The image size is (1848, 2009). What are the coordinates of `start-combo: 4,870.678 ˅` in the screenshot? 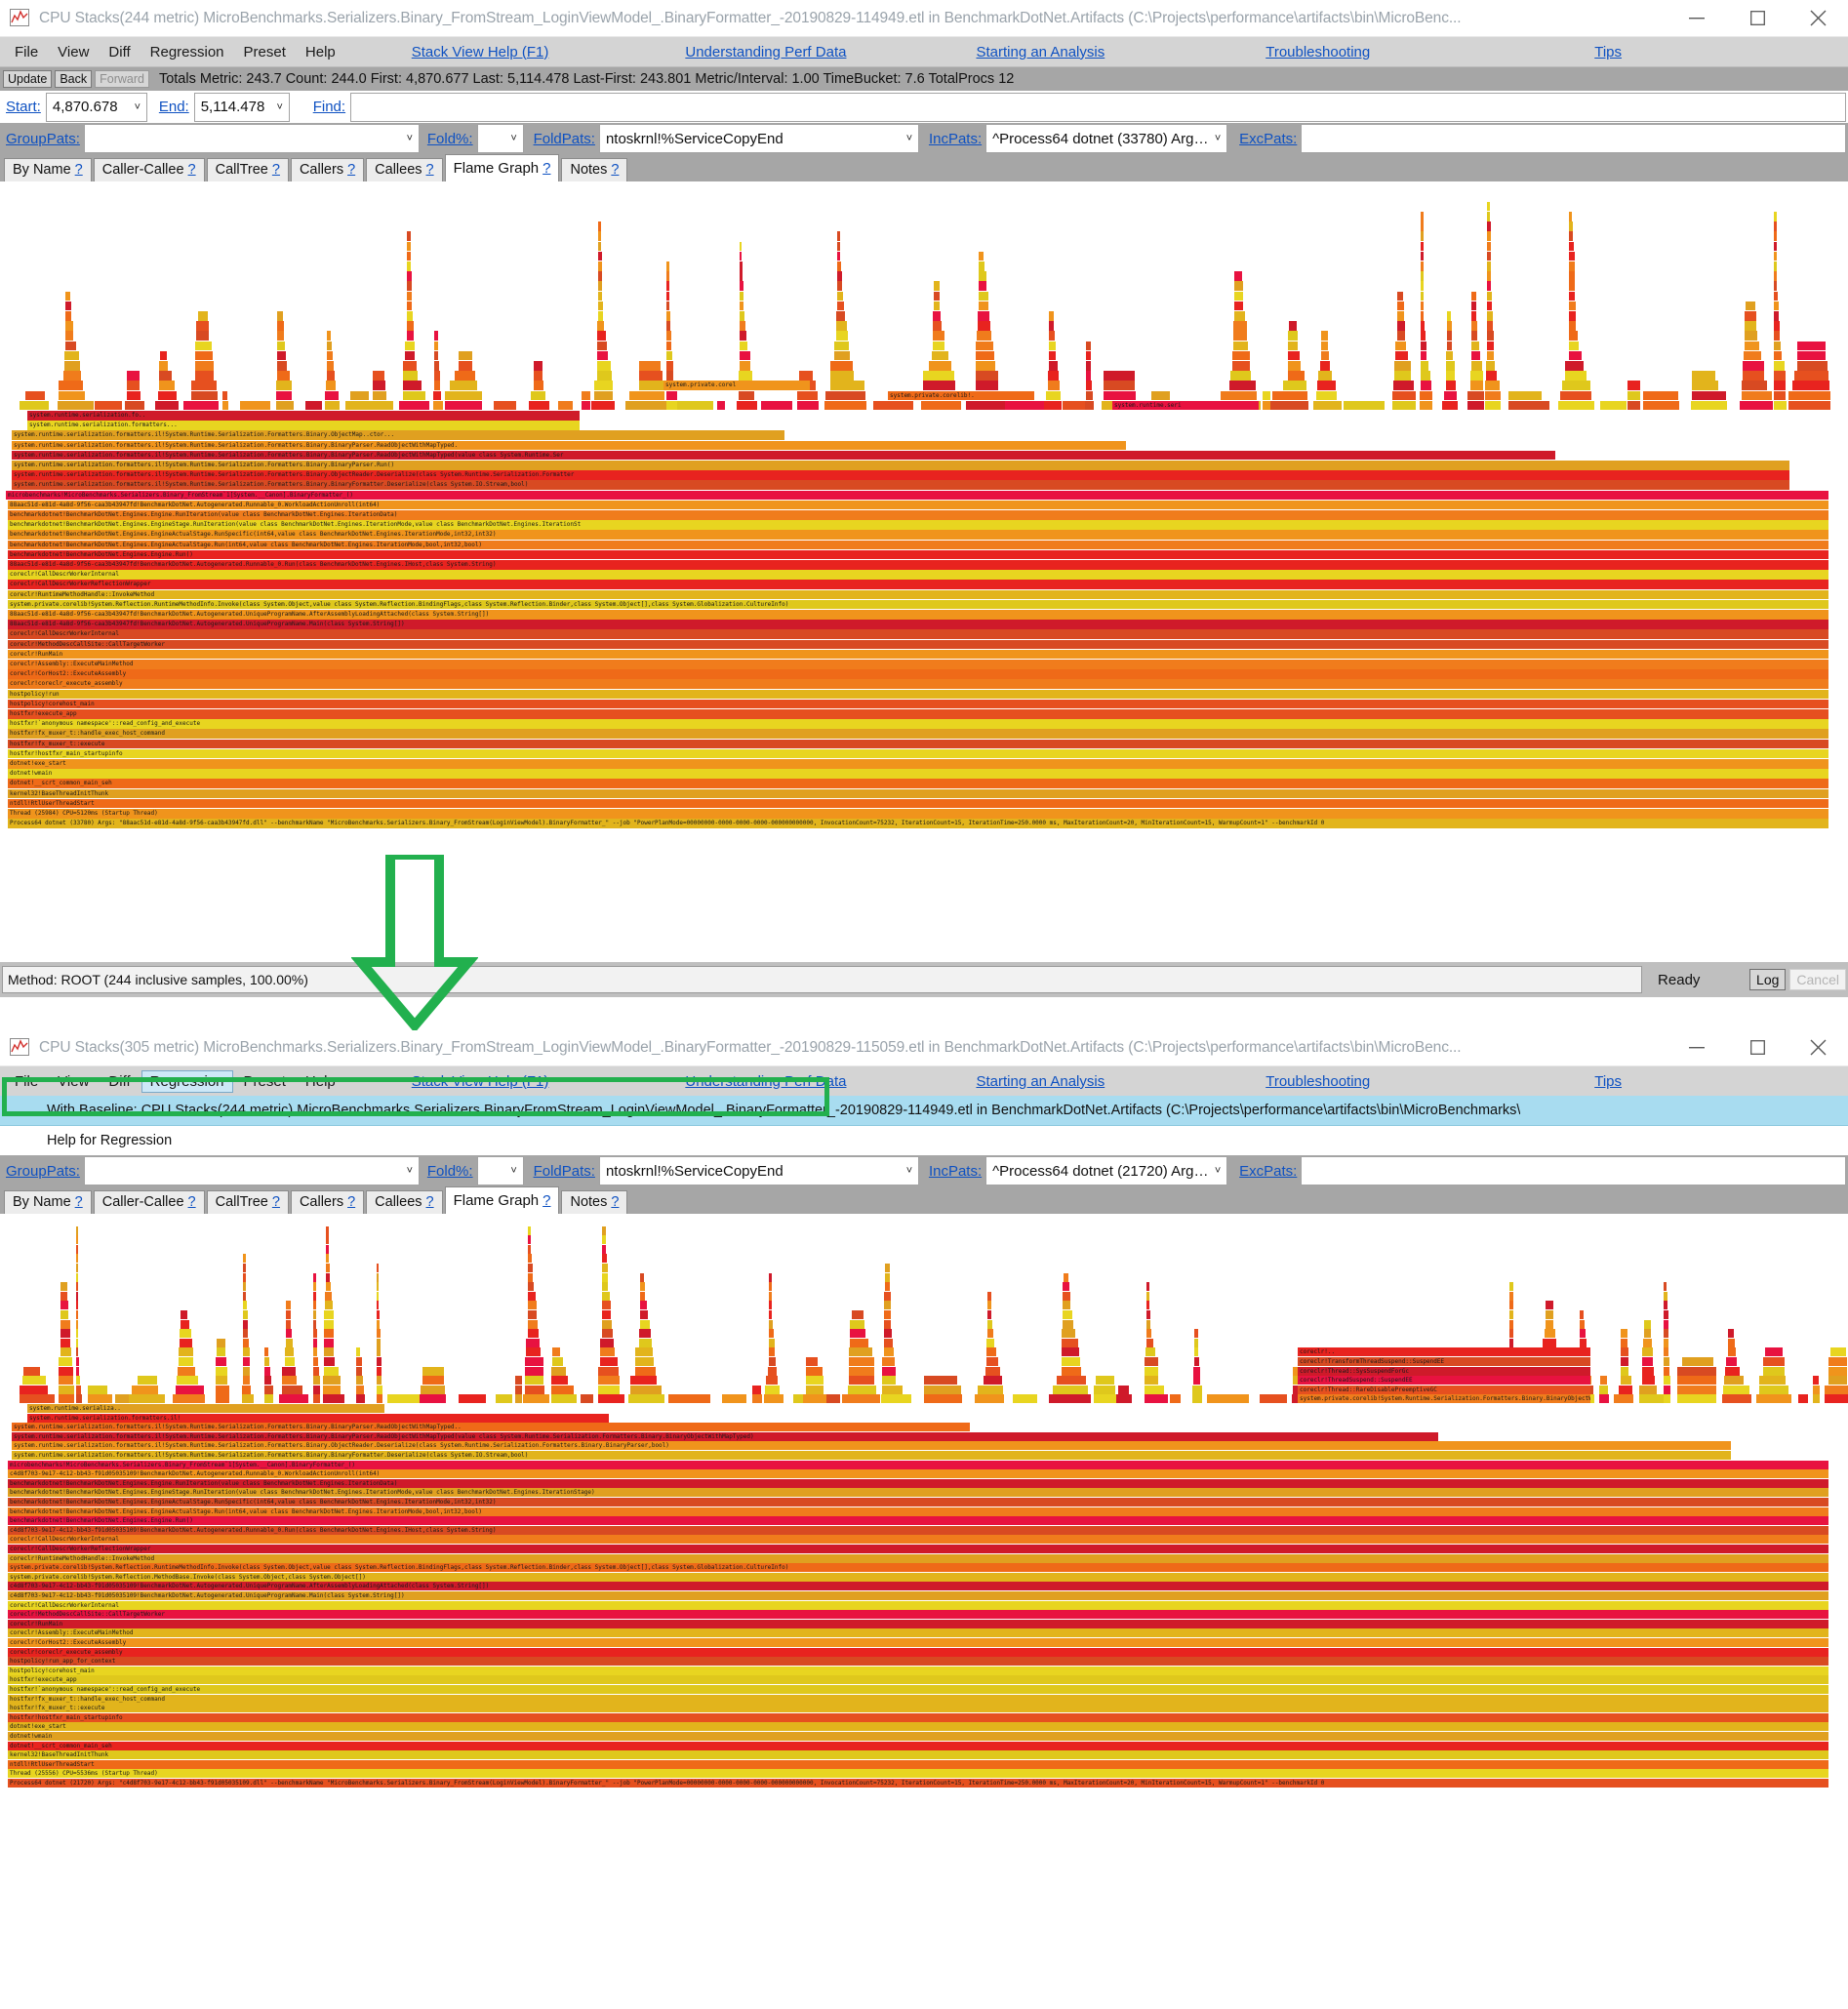 It's located at (96, 107).